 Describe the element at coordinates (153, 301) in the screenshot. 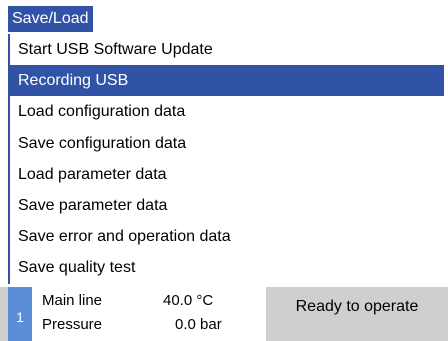

I see `status-row-main-line: Main line 40.0 °C` at that location.